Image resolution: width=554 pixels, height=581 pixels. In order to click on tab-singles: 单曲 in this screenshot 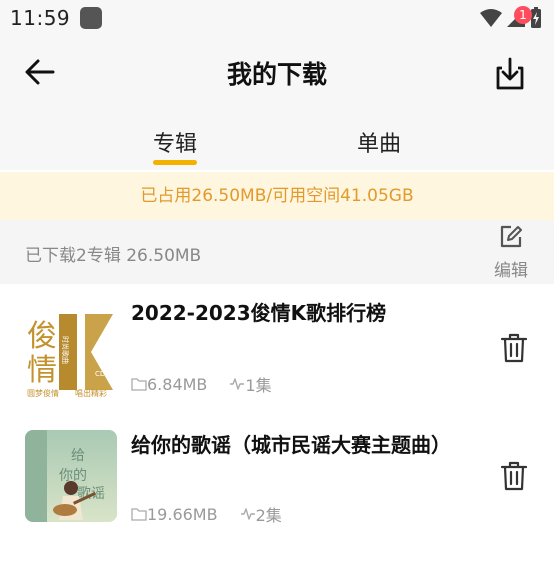, I will do `click(379, 142)`.